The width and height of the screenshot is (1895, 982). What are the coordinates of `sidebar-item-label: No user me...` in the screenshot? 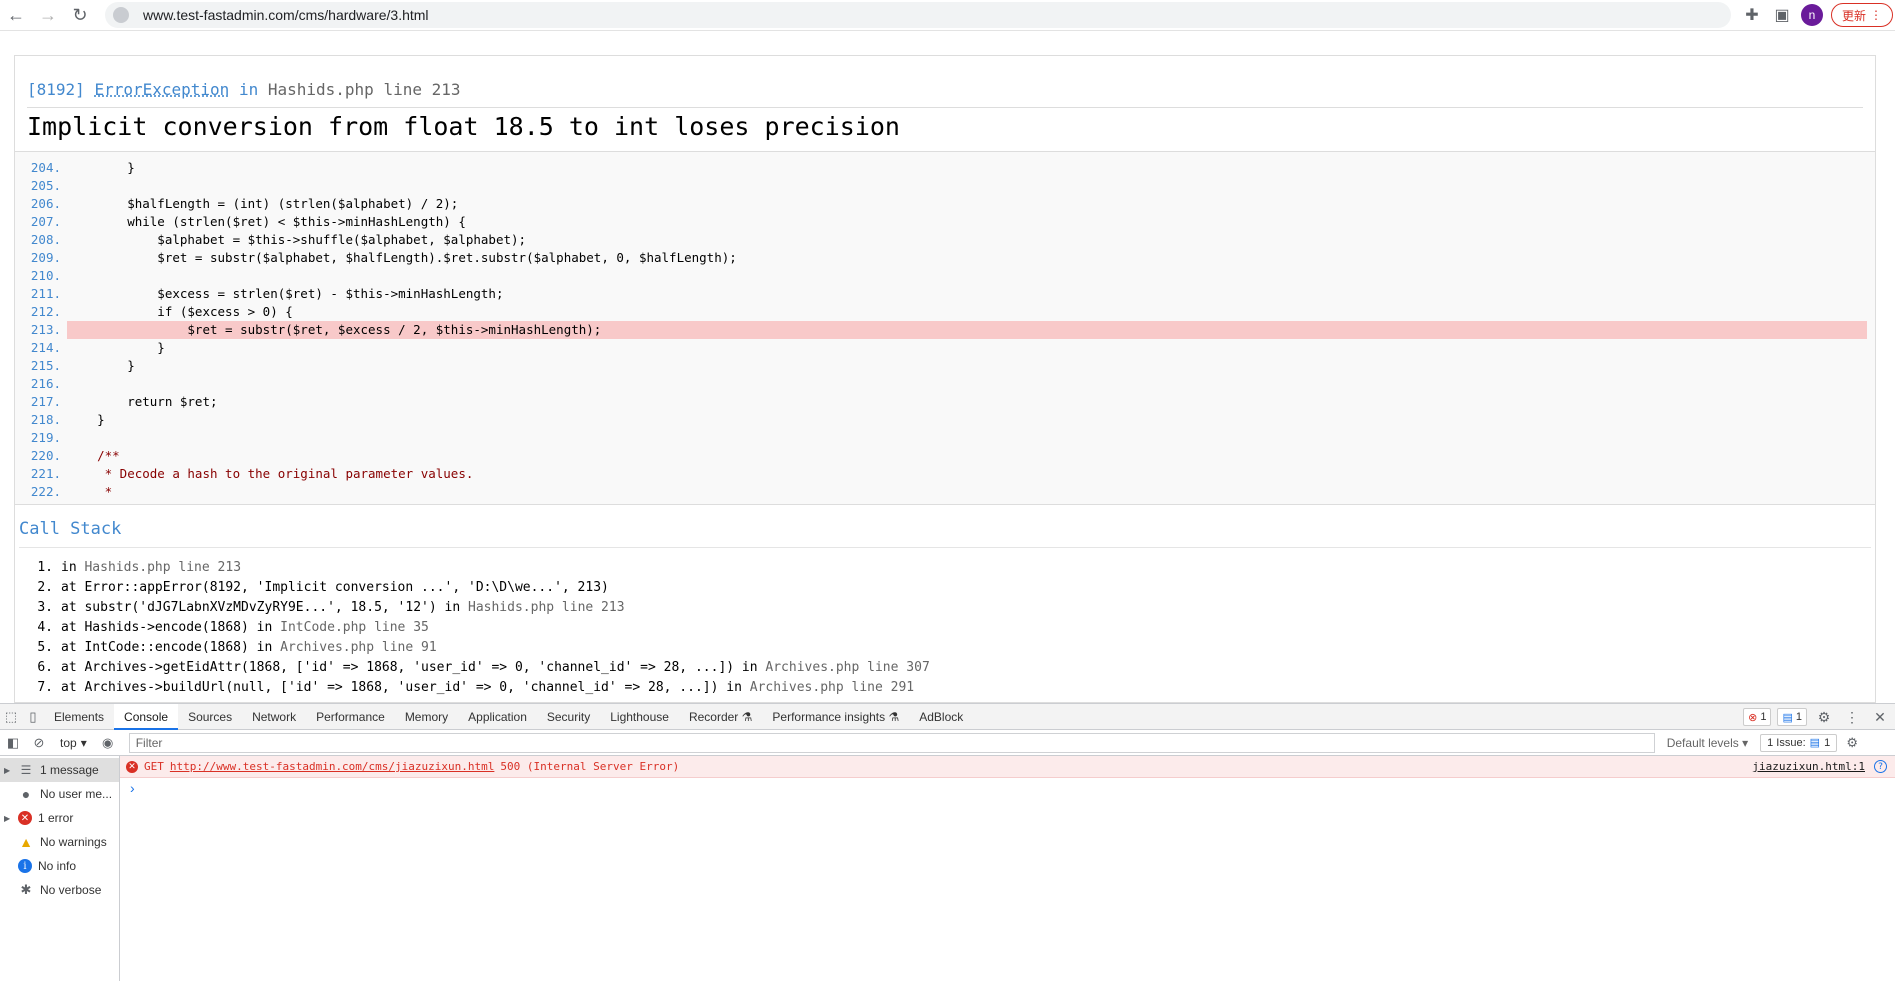 It's located at (76, 794).